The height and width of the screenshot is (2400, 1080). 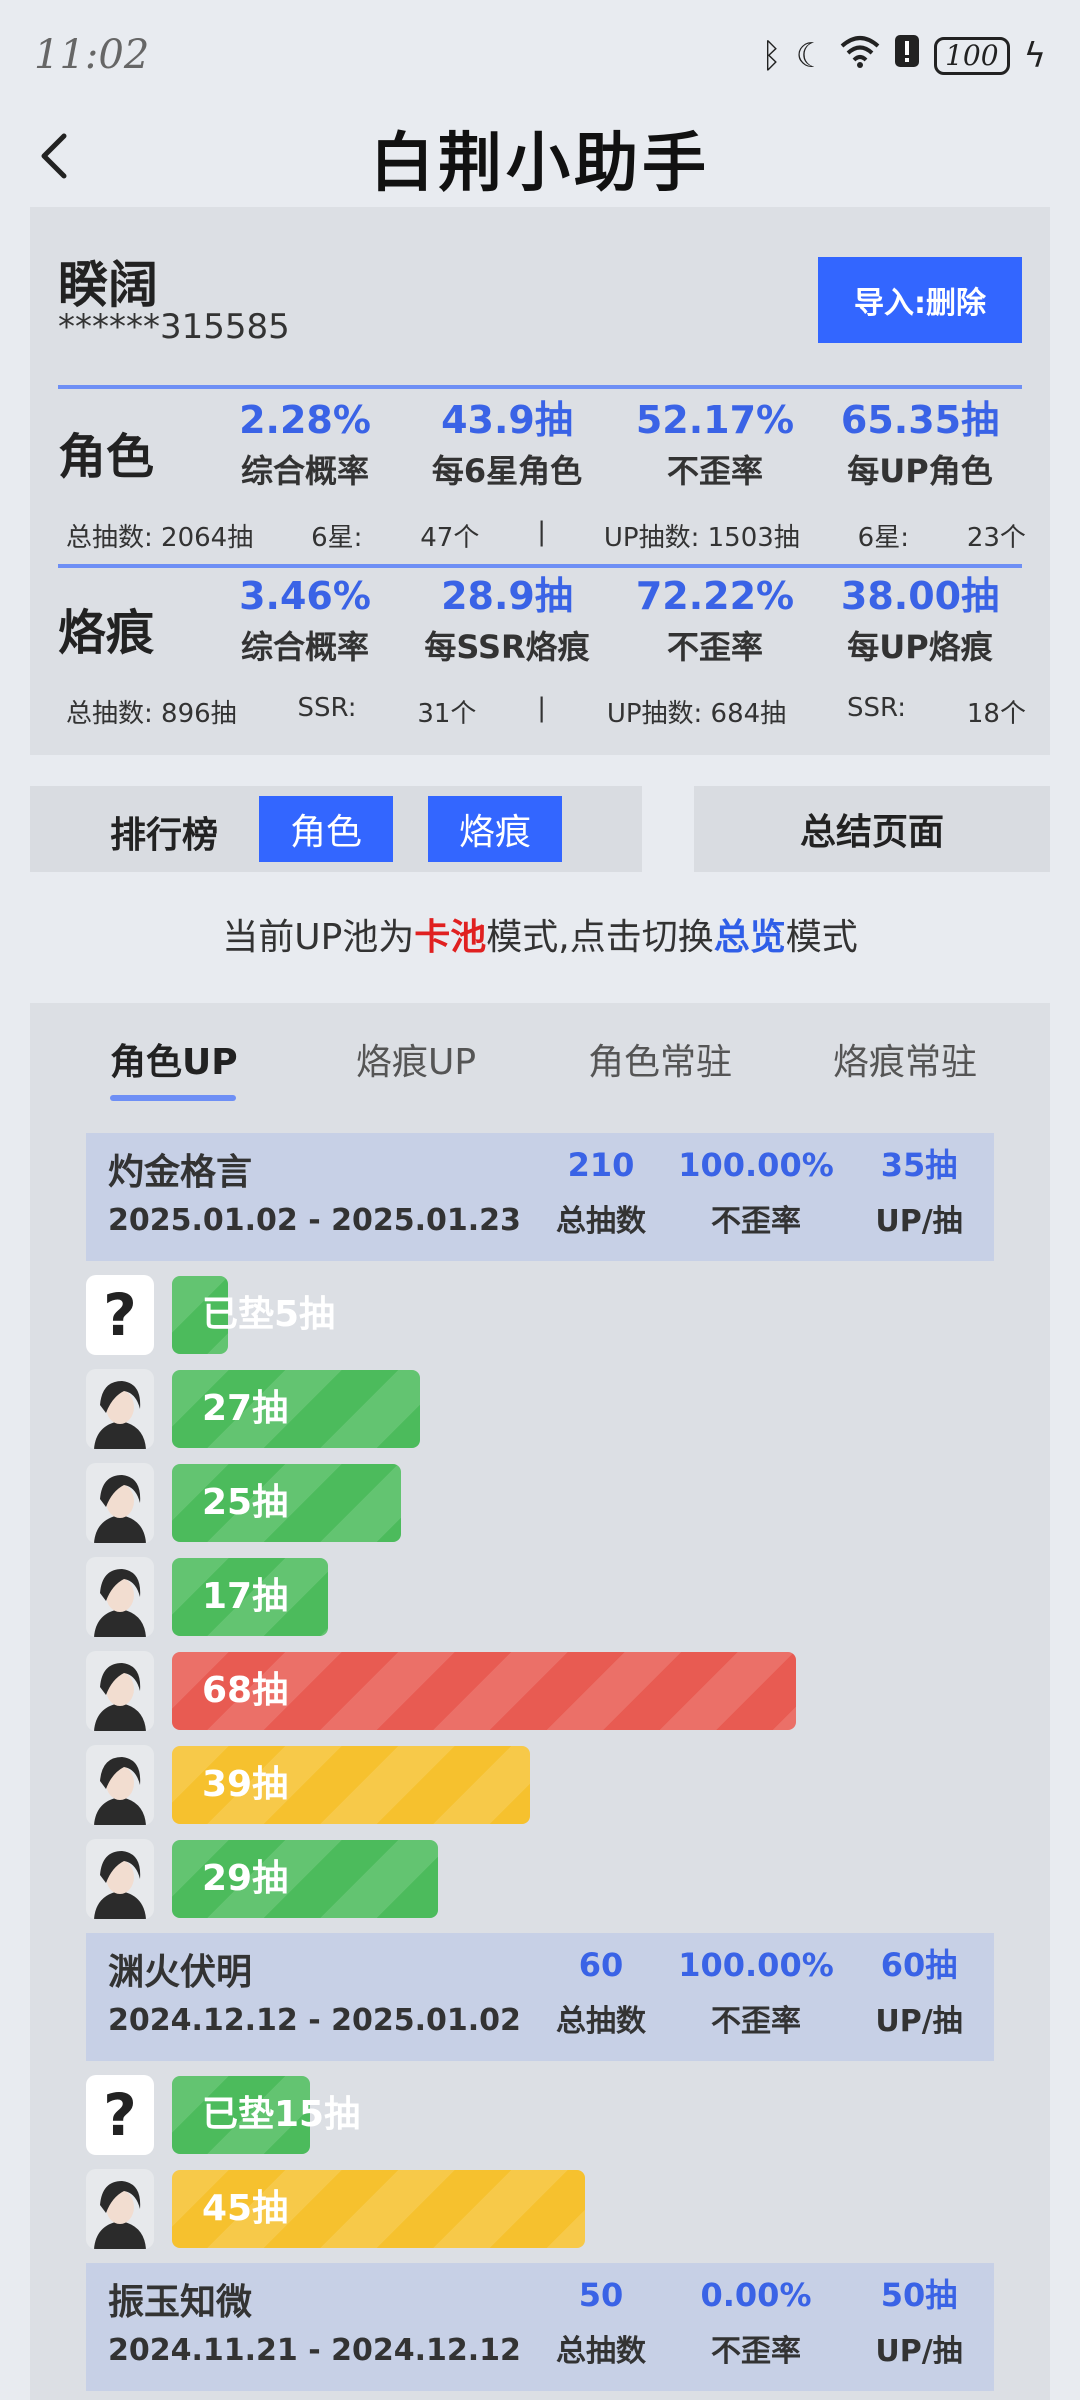 I want to click on ranking-bar: 排行榜 角色 烙痕, so click(x=336, y=829).